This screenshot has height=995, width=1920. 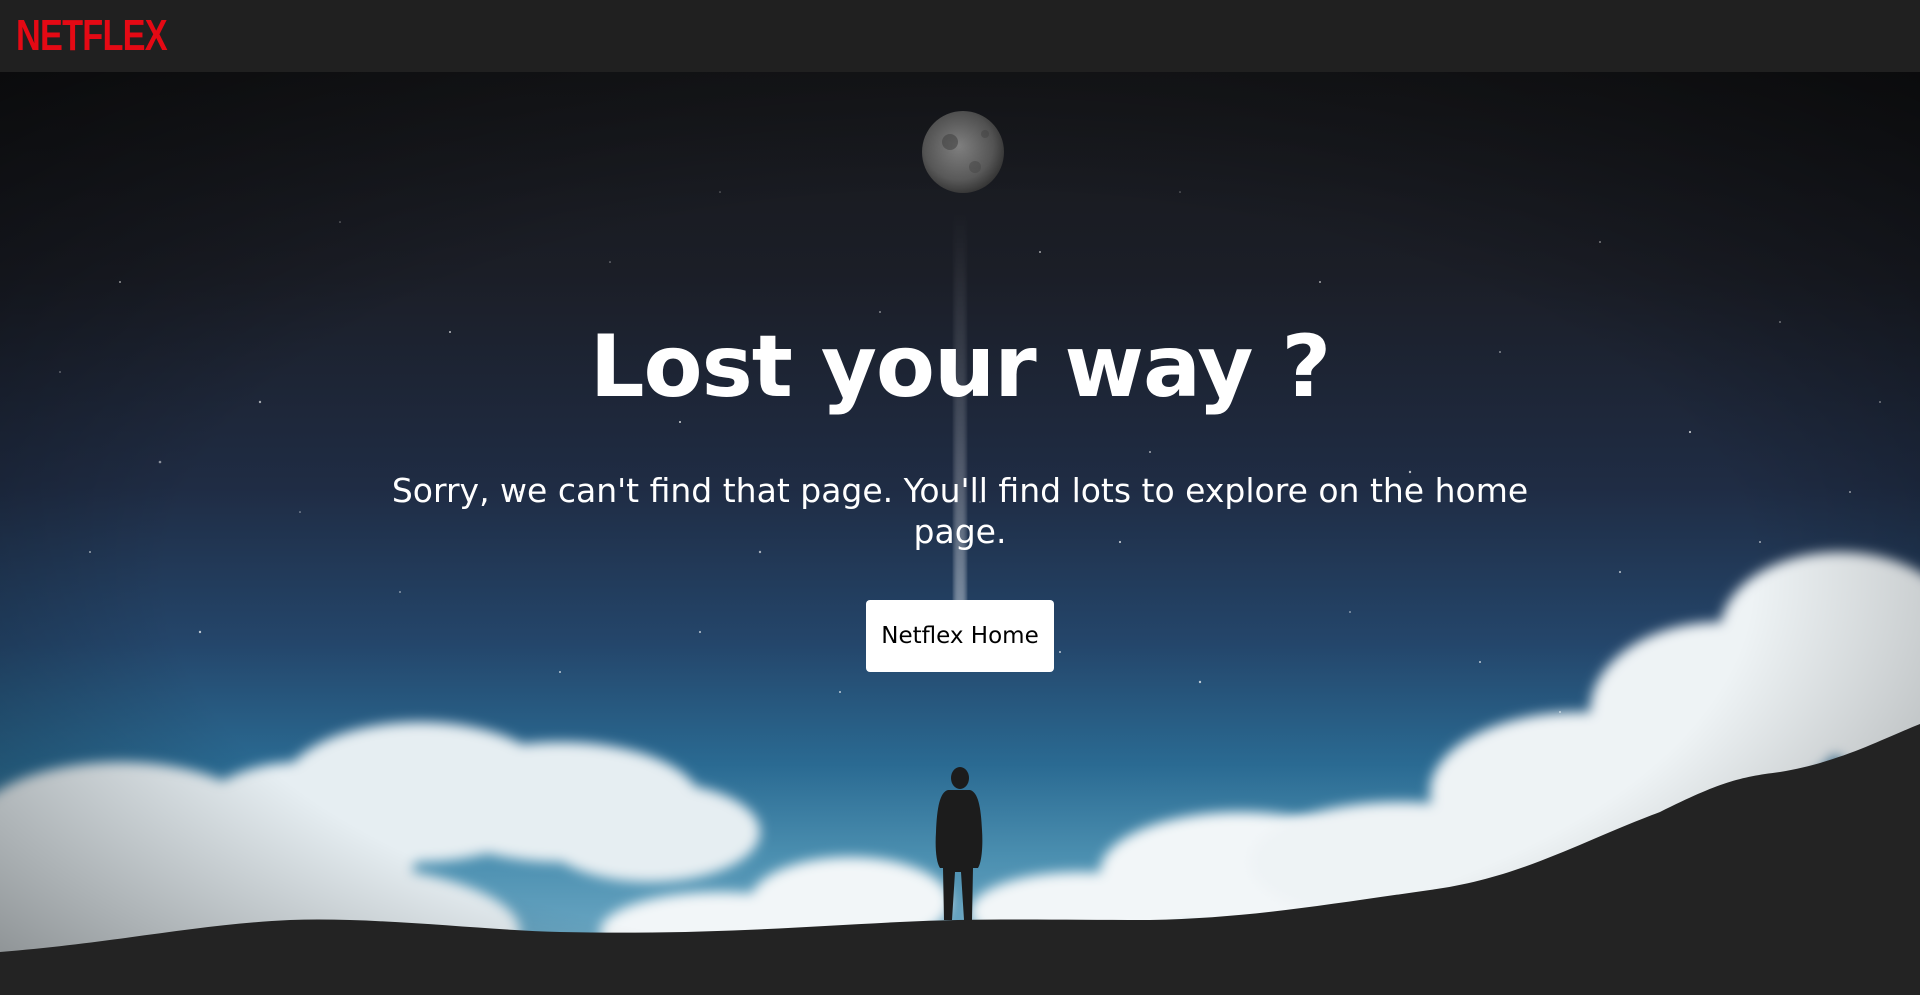 I want to click on navbar: NETFLEX, so click(x=960, y=36).